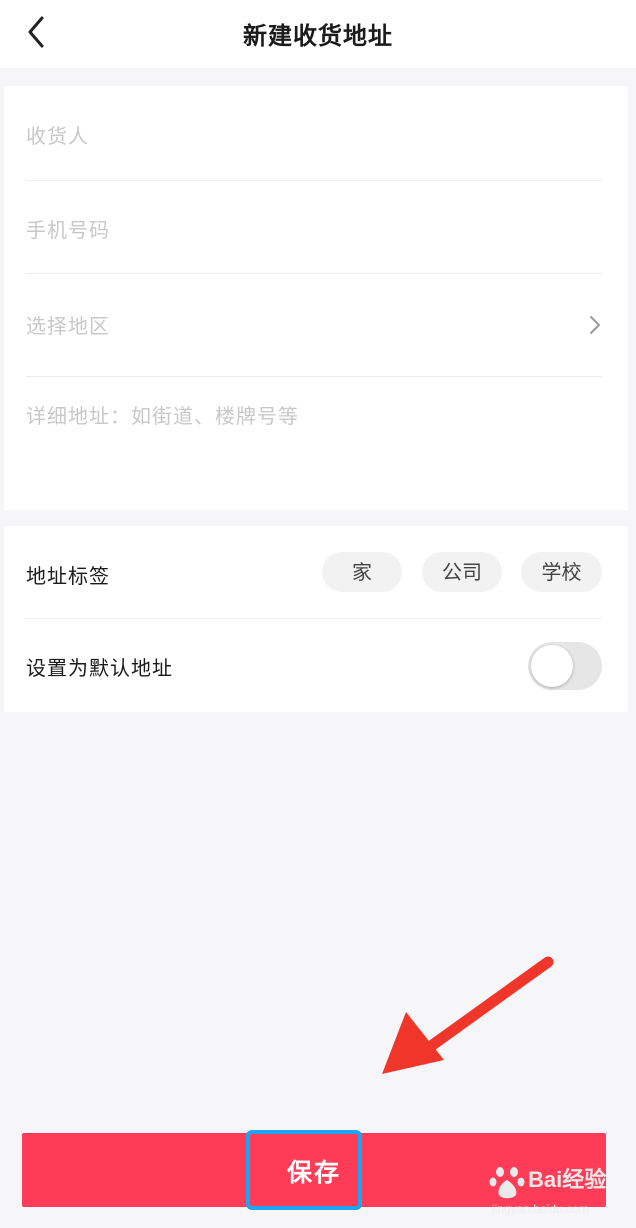 The width and height of the screenshot is (636, 1228). I want to click on tag-school: 学校, so click(561, 572).